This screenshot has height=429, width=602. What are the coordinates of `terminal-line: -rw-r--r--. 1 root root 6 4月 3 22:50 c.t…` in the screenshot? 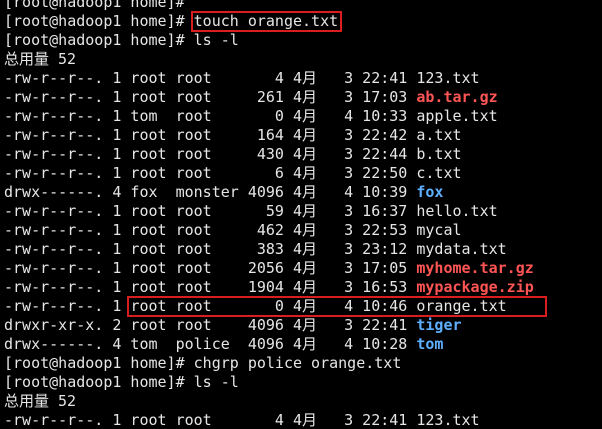 It's located at (233, 173).